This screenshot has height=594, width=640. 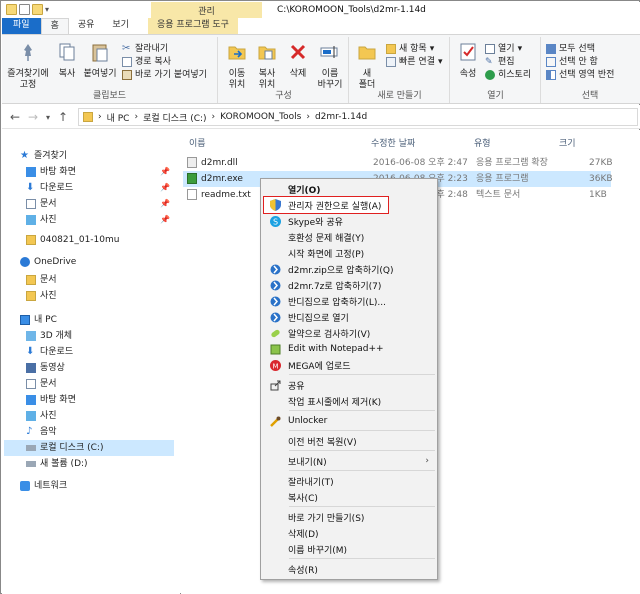 I want to click on menu-send-to: 보내기(N) ›, so click(x=349, y=461).